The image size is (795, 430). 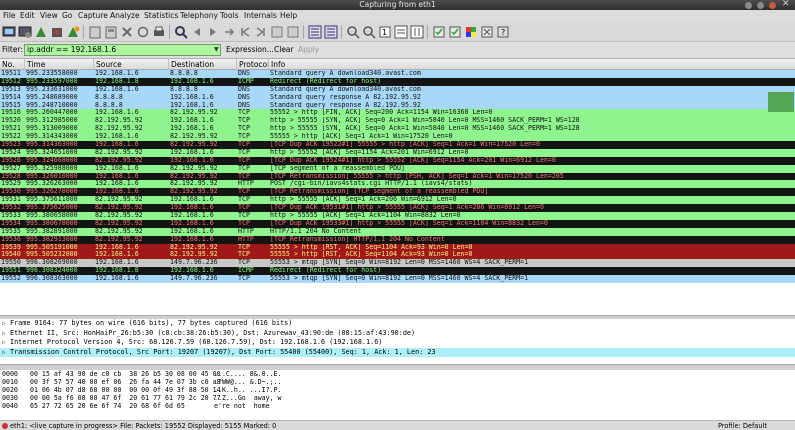 I want to click on menu-capture: Capture, so click(x=93, y=16).